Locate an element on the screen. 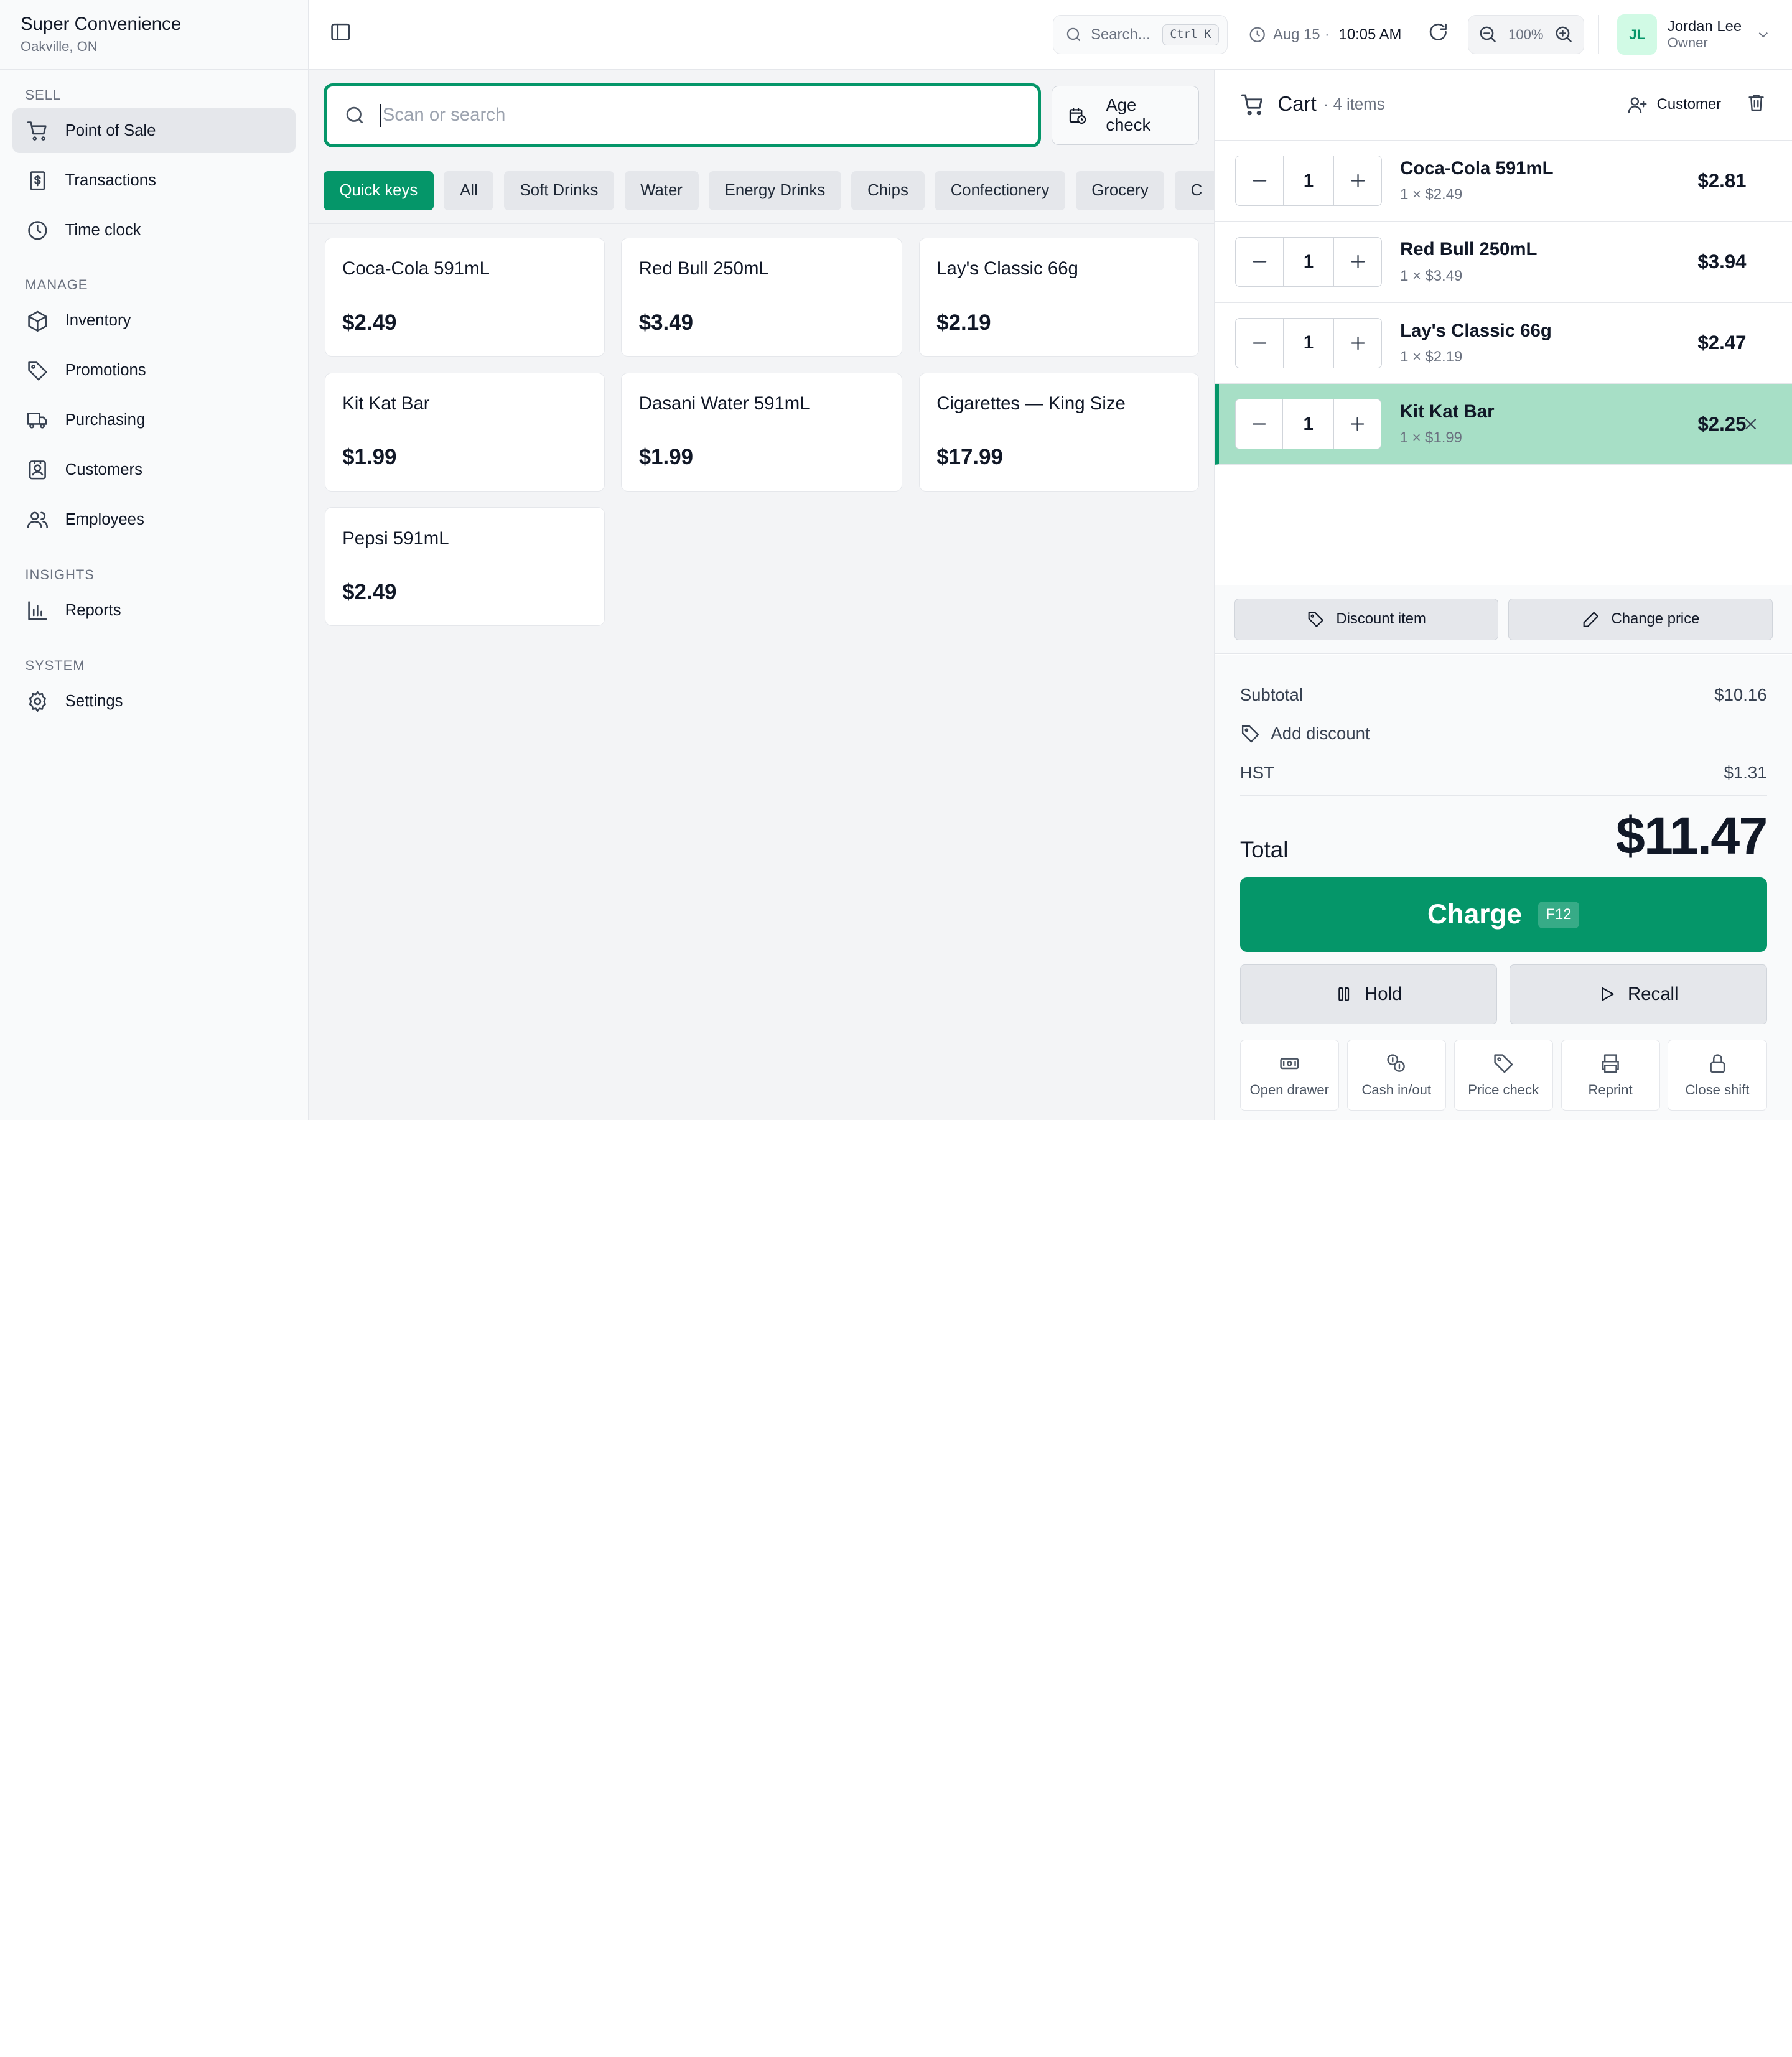 The image size is (1792, 2057). category-tab: Energy Drinks is located at coordinates (775, 190).